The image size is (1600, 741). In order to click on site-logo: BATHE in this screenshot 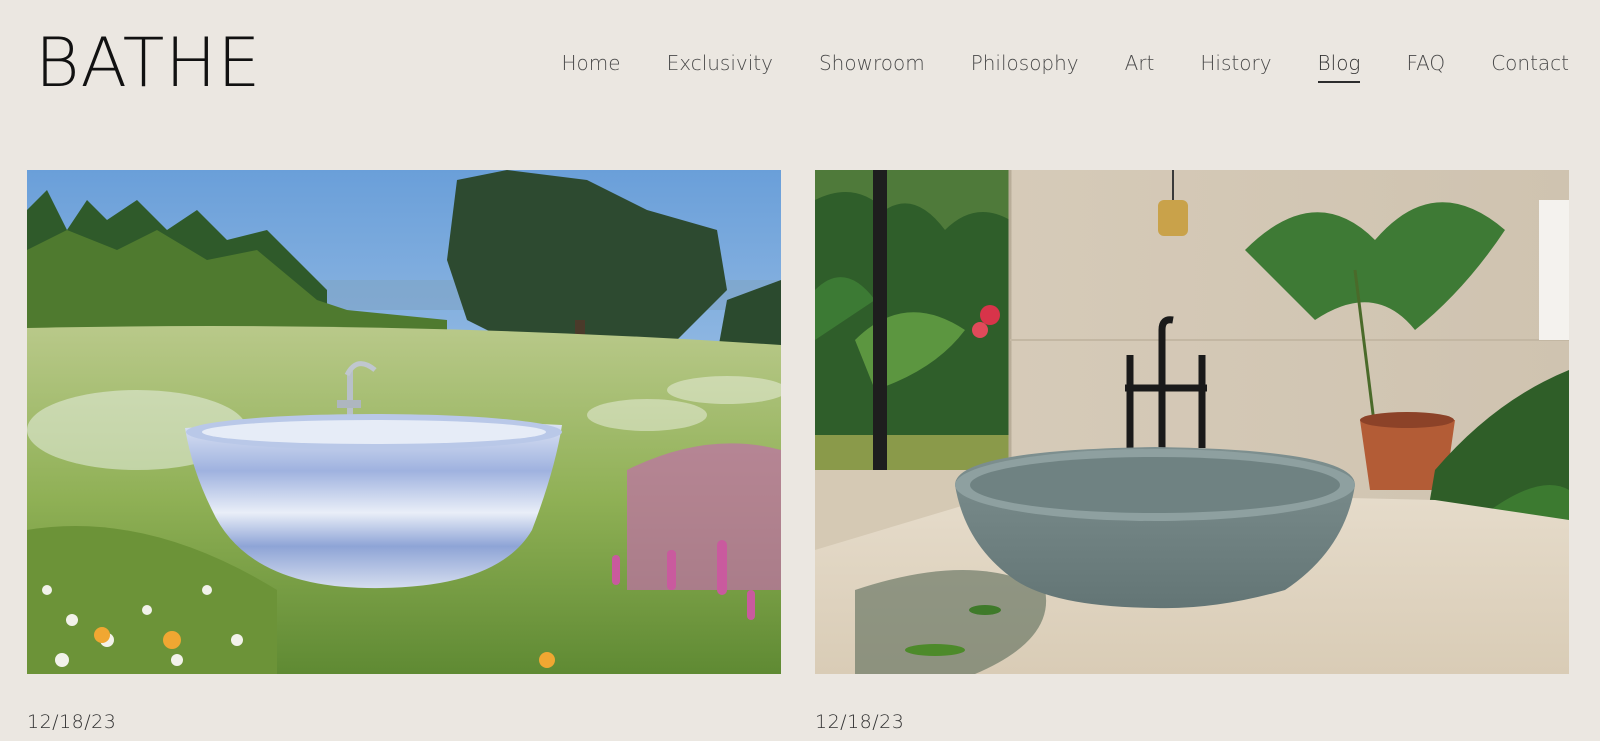, I will do `click(148, 64)`.